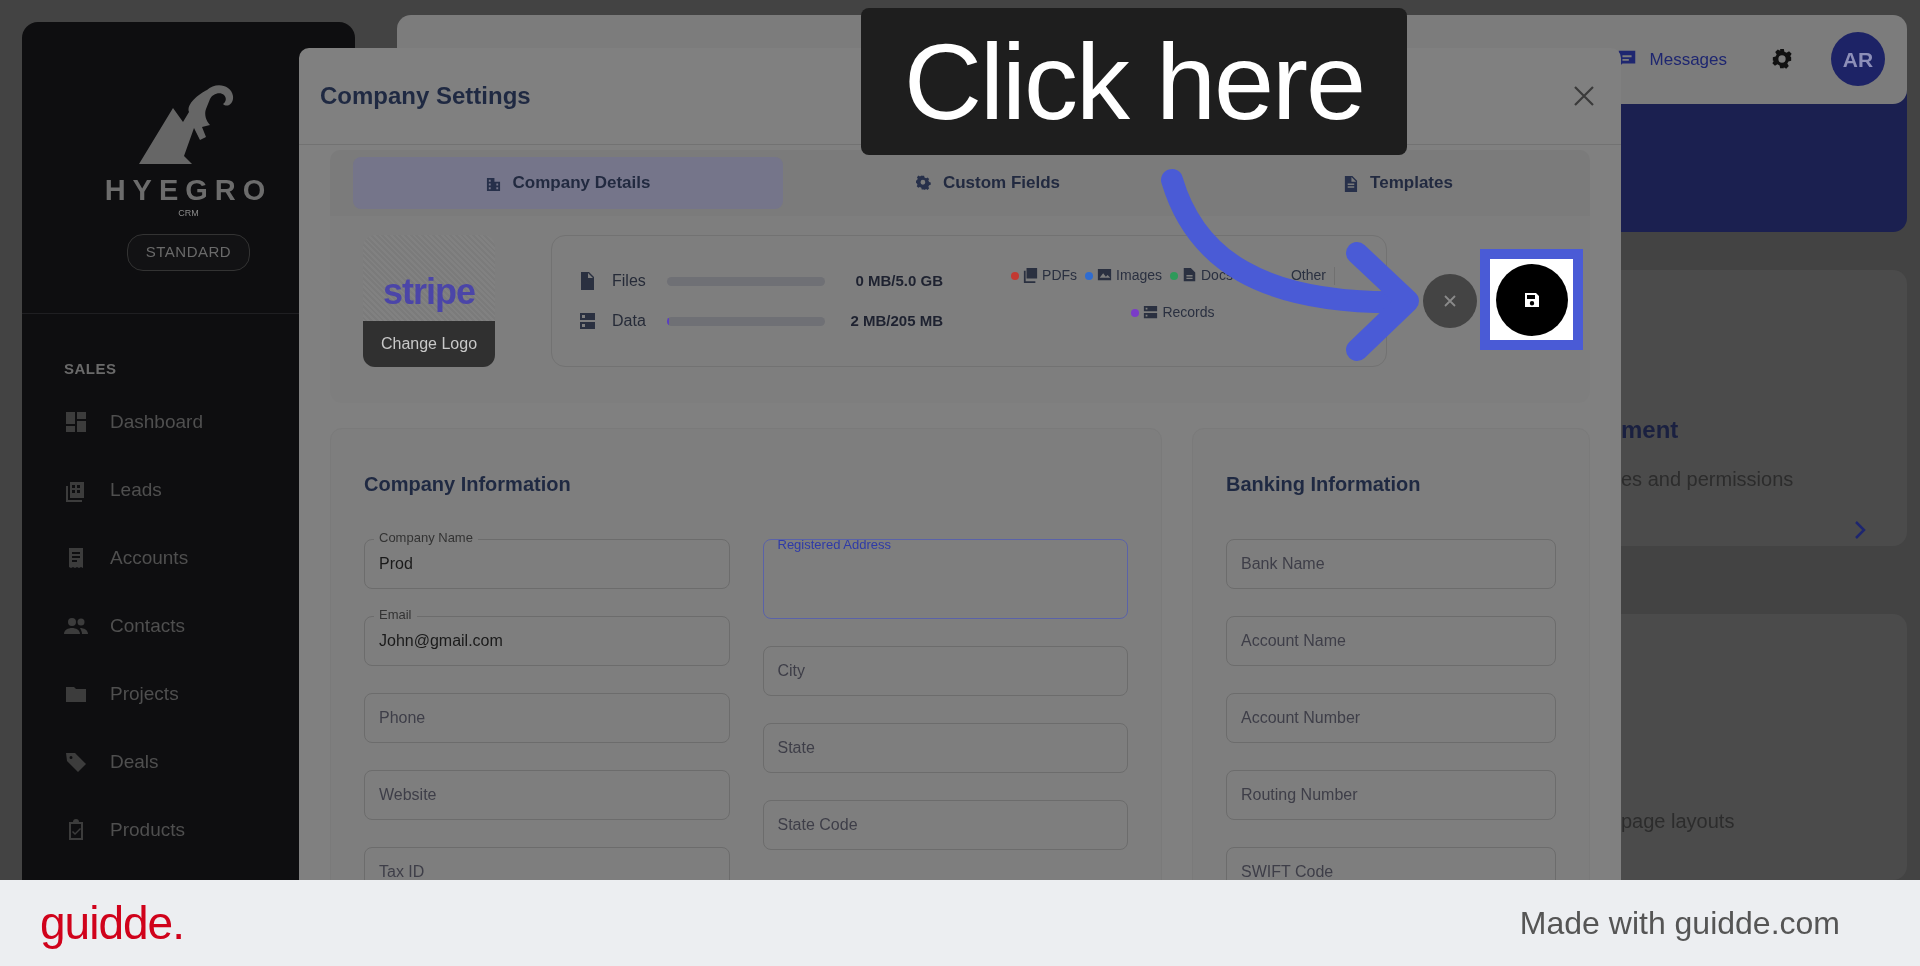  Describe the element at coordinates (1308, 275) in the screenshot. I see `legend-label: Other` at that location.